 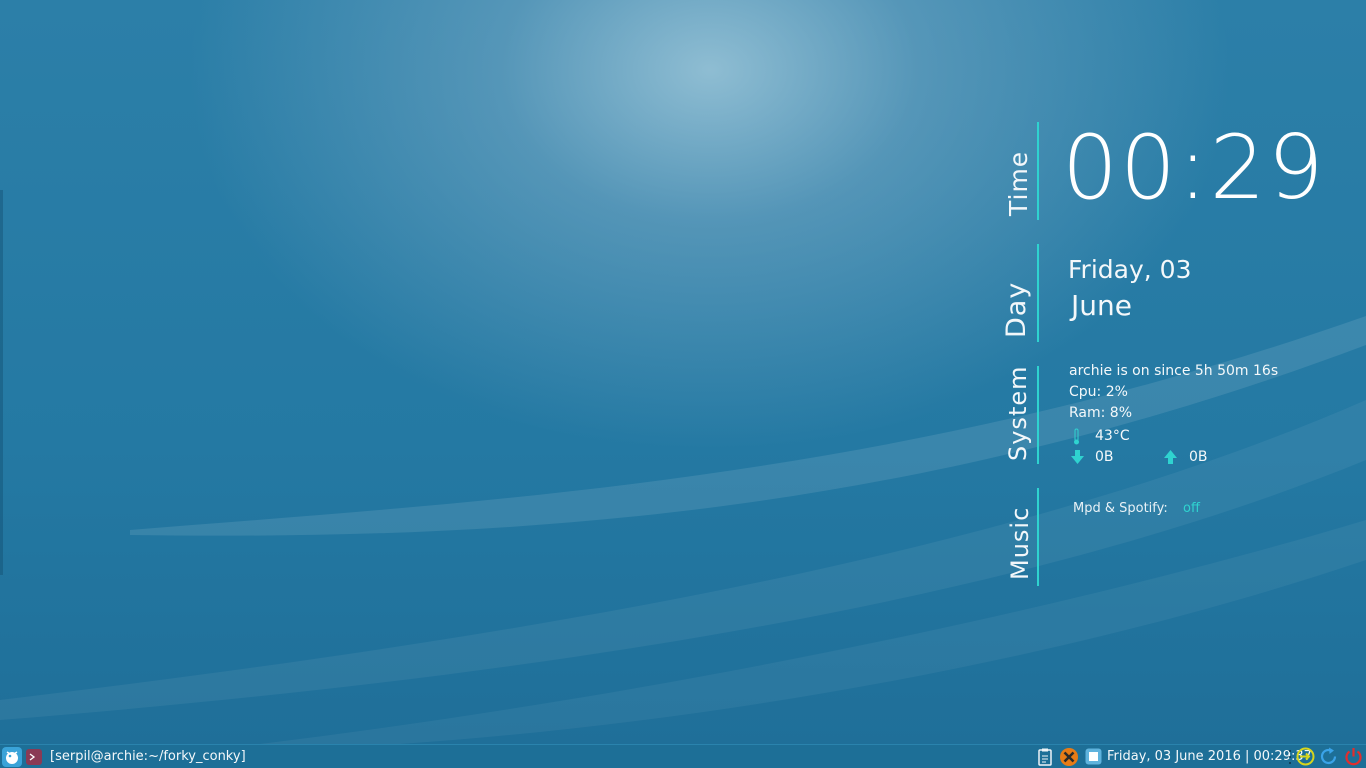 I want to click on shutdown-button, so click(x=1354, y=756).